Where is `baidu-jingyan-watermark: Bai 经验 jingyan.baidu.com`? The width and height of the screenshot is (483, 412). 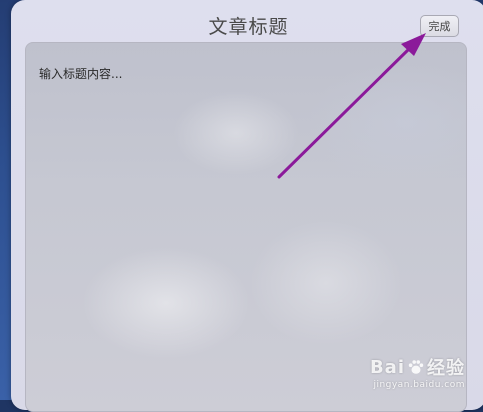
baidu-jingyan-watermark: Bai 经验 jingyan.baidu.com is located at coordinates (417, 372).